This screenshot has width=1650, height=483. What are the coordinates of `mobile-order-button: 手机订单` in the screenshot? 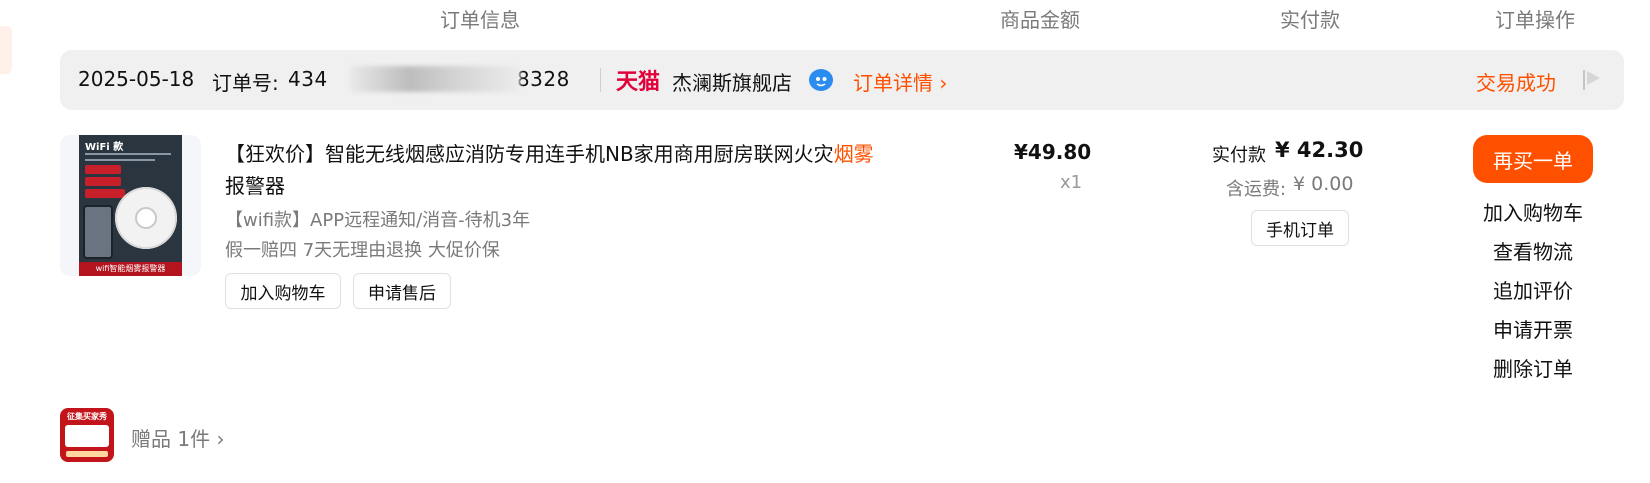 It's located at (1300, 228).